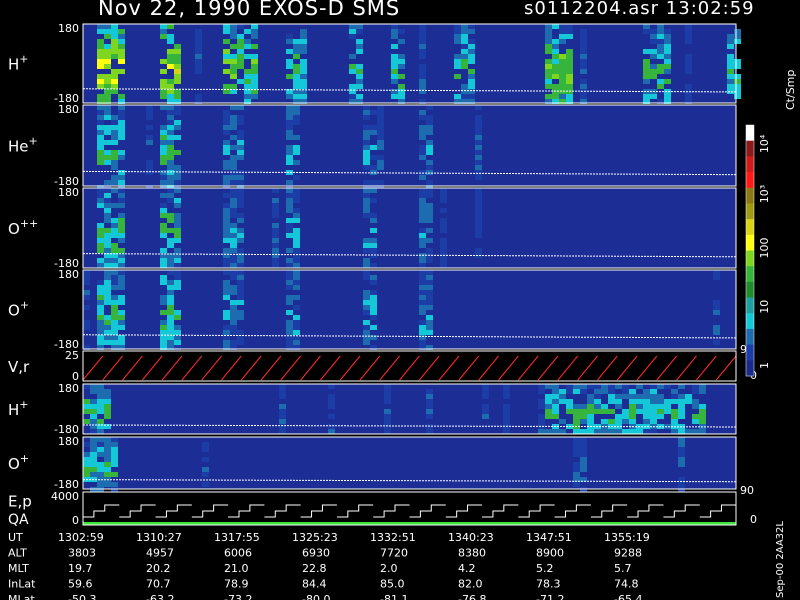 The image size is (800, 600). What do you see at coordinates (764, 307) in the screenshot?
I see `colorbar-tick: 10` at bounding box center [764, 307].